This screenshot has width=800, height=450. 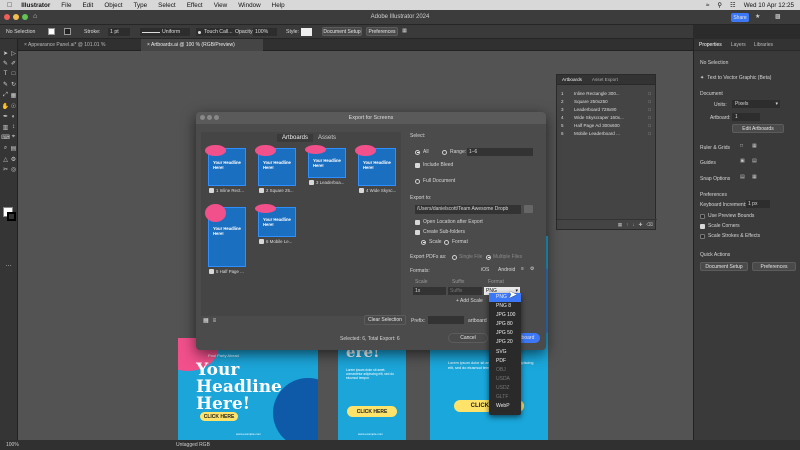 I want to click on units-select: Pixels ▾, so click(x=756, y=104).